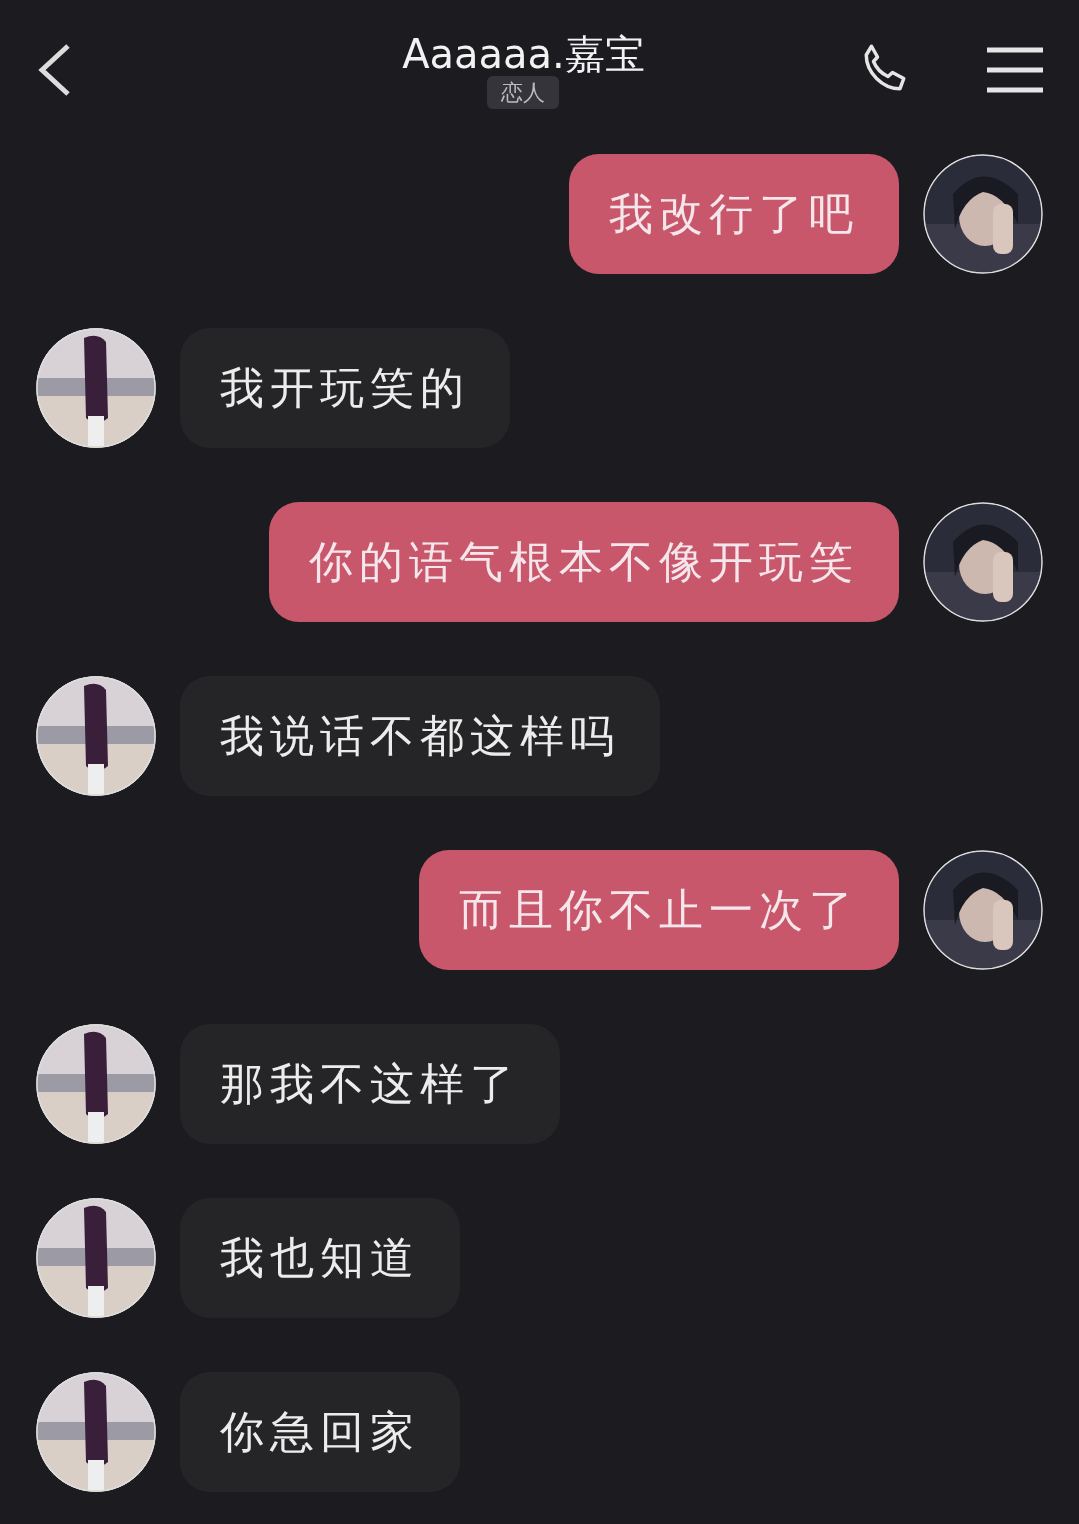  What do you see at coordinates (523, 92) in the screenshot?
I see `relation-tag: 恋人` at bounding box center [523, 92].